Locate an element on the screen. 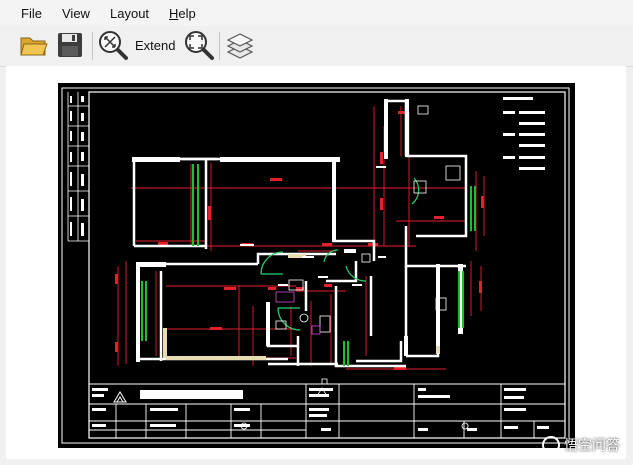  menu-file: File is located at coordinates (31, 13).